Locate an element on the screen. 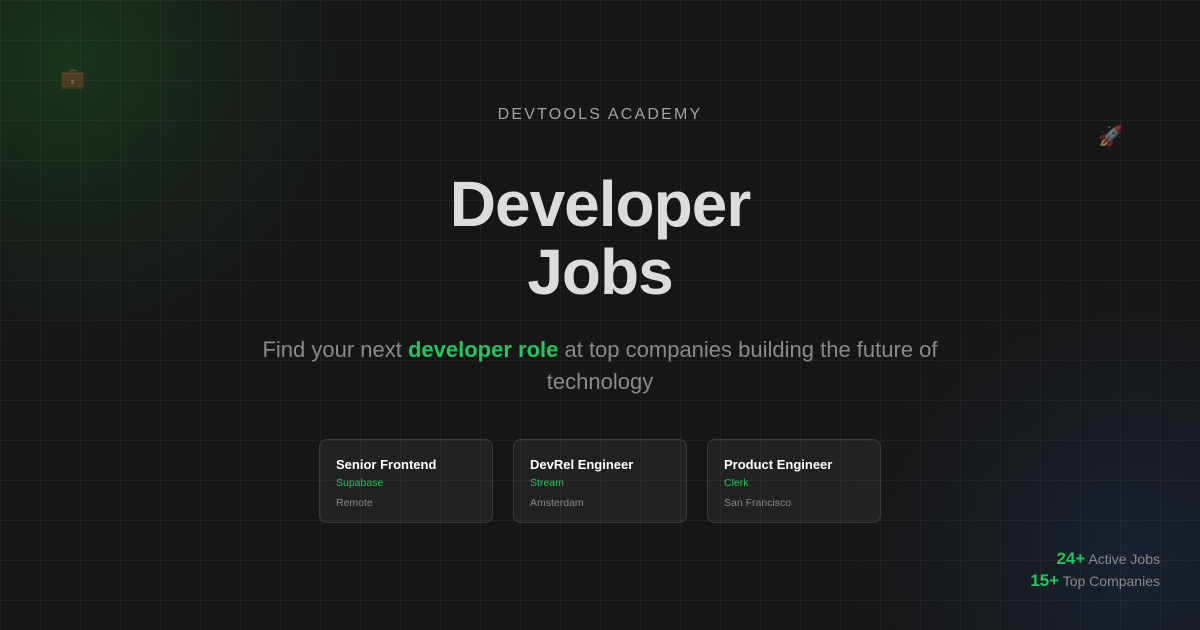  job-company: Clerk is located at coordinates (736, 483).